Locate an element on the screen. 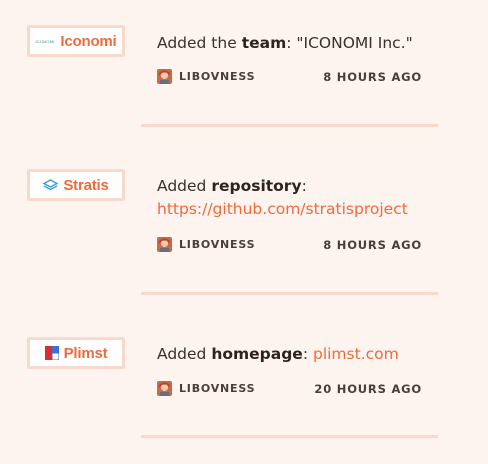 The height and width of the screenshot is (464, 488). homepage-link: plimst.com is located at coordinates (356, 354).